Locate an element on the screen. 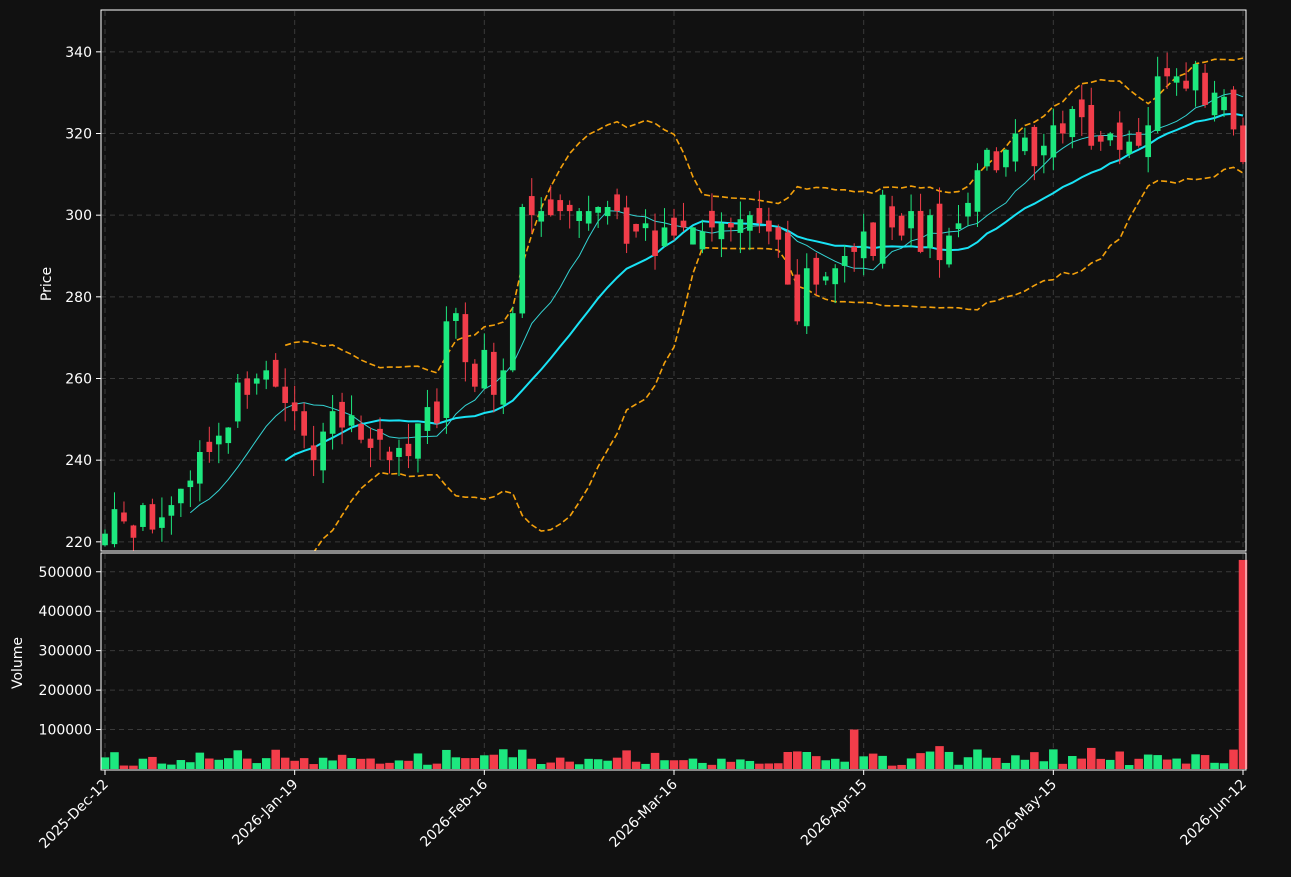  volume-tick-label: 400000 is located at coordinates (65, 612).